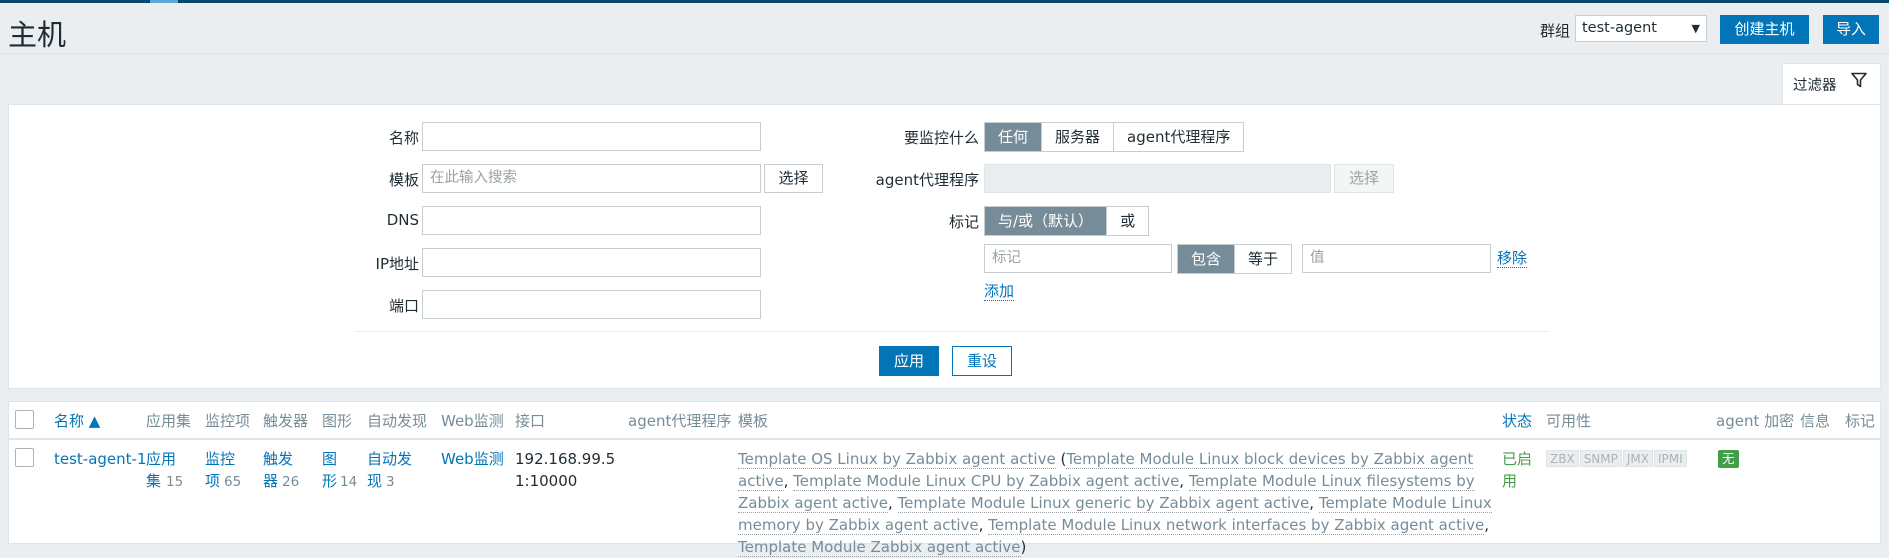 The height and width of the screenshot is (558, 1889). What do you see at coordinates (1815, 421) in the screenshot?
I see `column-header-info: 信息` at bounding box center [1815, 421].